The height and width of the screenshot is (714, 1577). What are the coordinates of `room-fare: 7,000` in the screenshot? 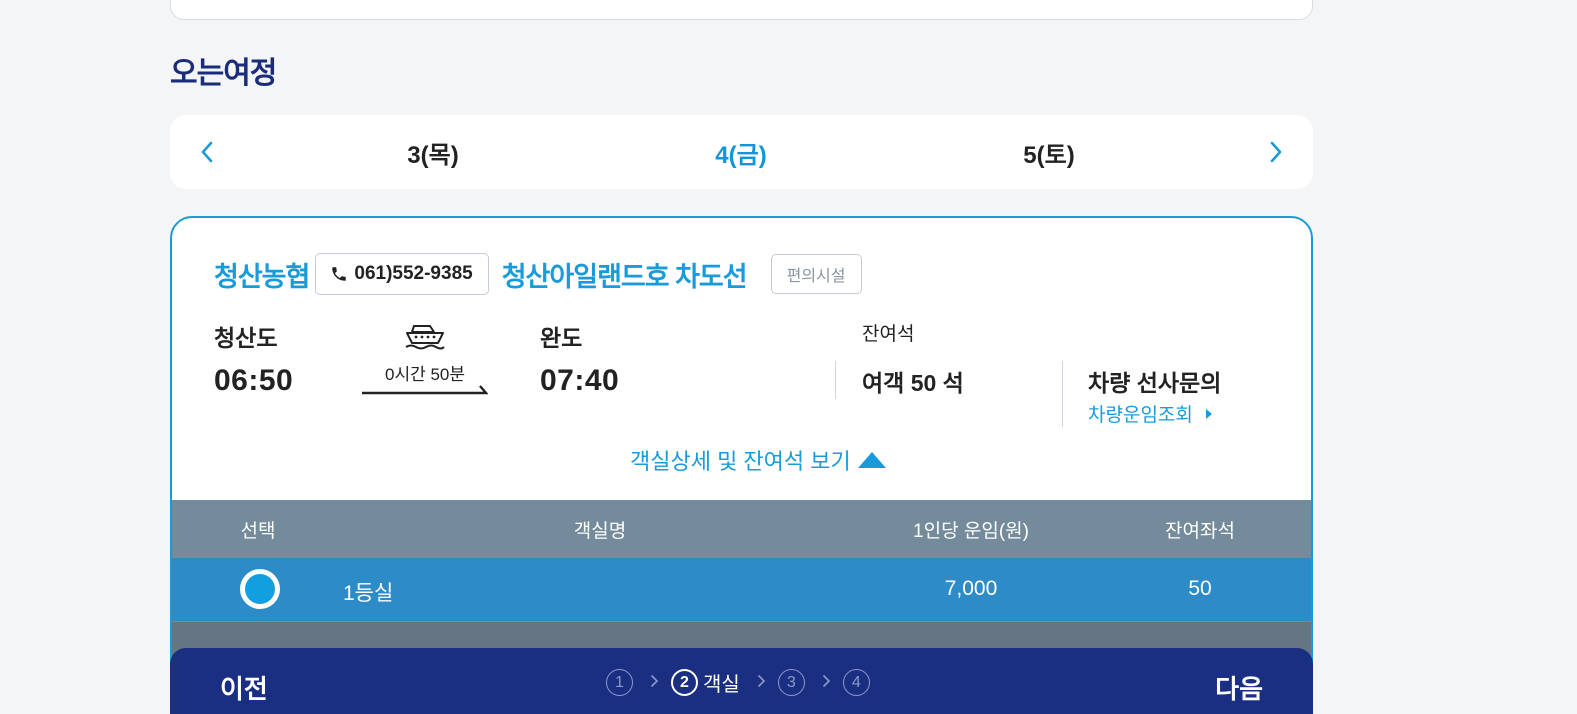 It's located at (971, 588).